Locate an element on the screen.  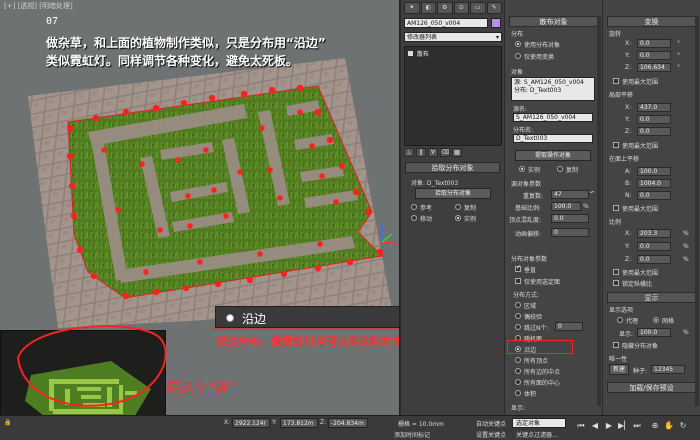
check-uniform-ft is located at coordinates (616, 208).